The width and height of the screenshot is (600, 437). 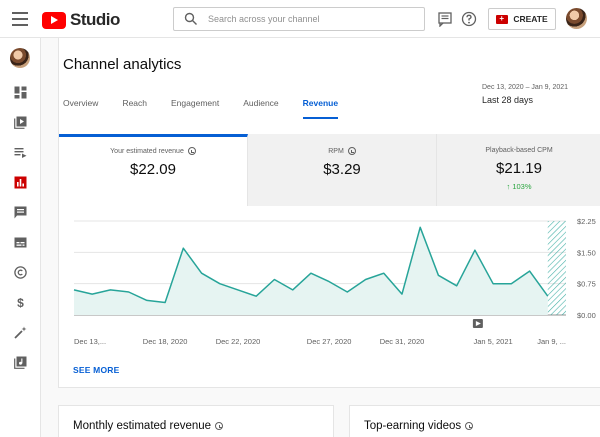 I want to click on channel-avatar, so click(x=20, y=58).